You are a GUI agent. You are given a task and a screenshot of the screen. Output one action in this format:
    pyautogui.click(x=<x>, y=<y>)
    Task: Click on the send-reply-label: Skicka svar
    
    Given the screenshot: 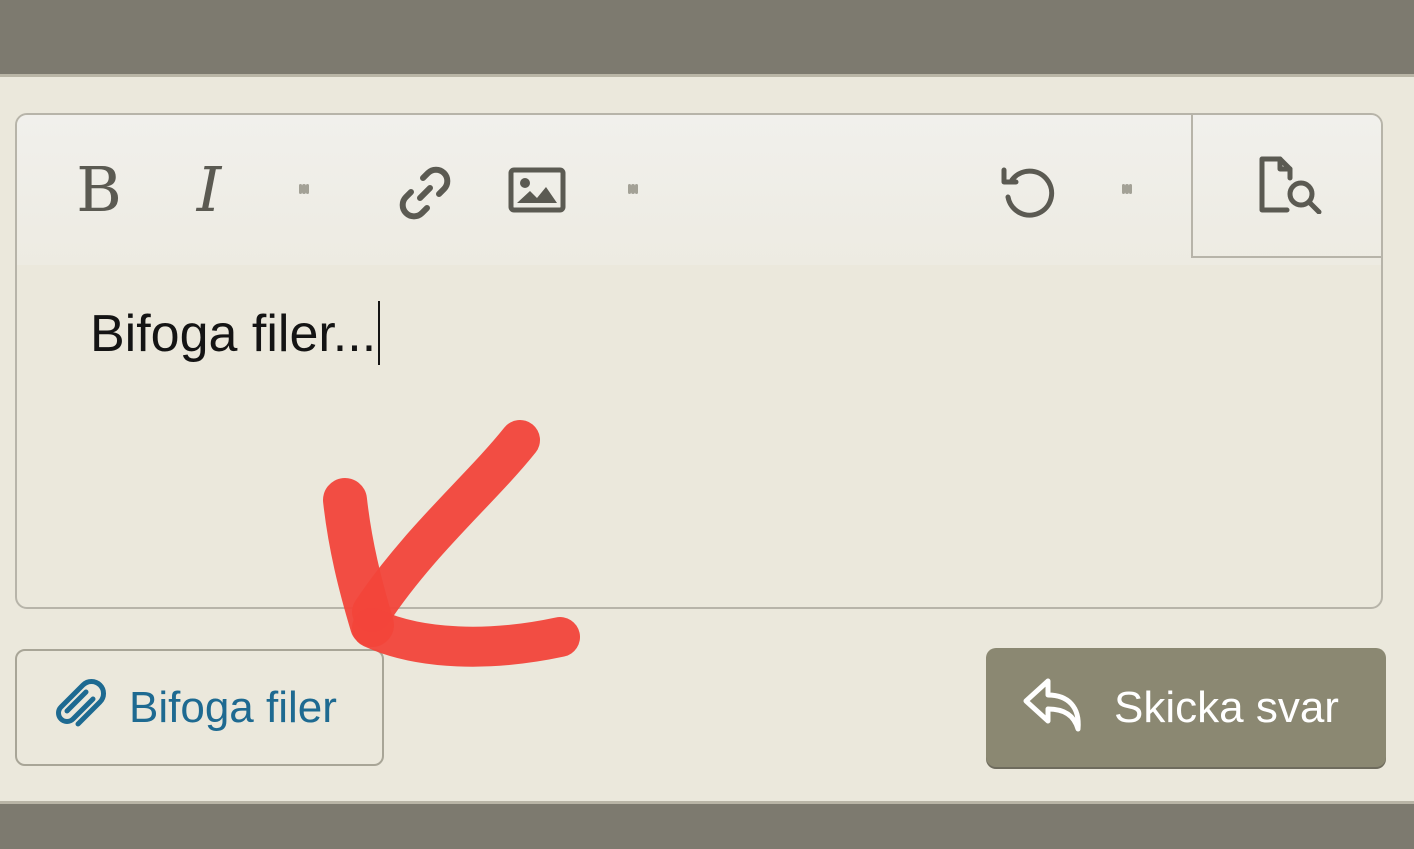 What is the action you would take?
    pyautogui.click(x=1226, y=707)
    